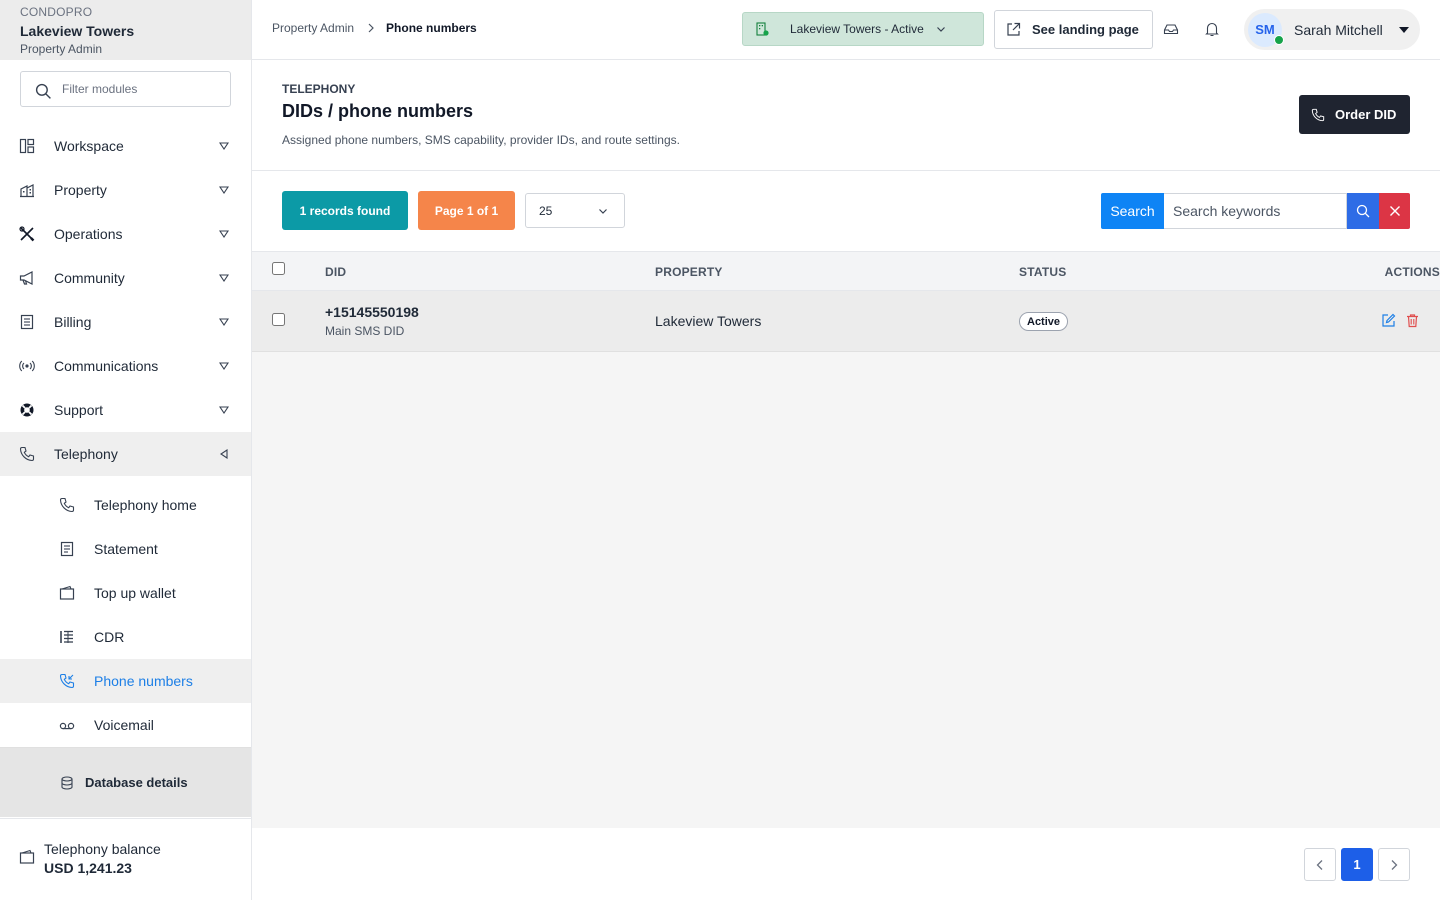  What do you see at coordinates (1318, 114) in the screenshot?
I see `phone-plus-icon` at bounding box center [1318, 114].